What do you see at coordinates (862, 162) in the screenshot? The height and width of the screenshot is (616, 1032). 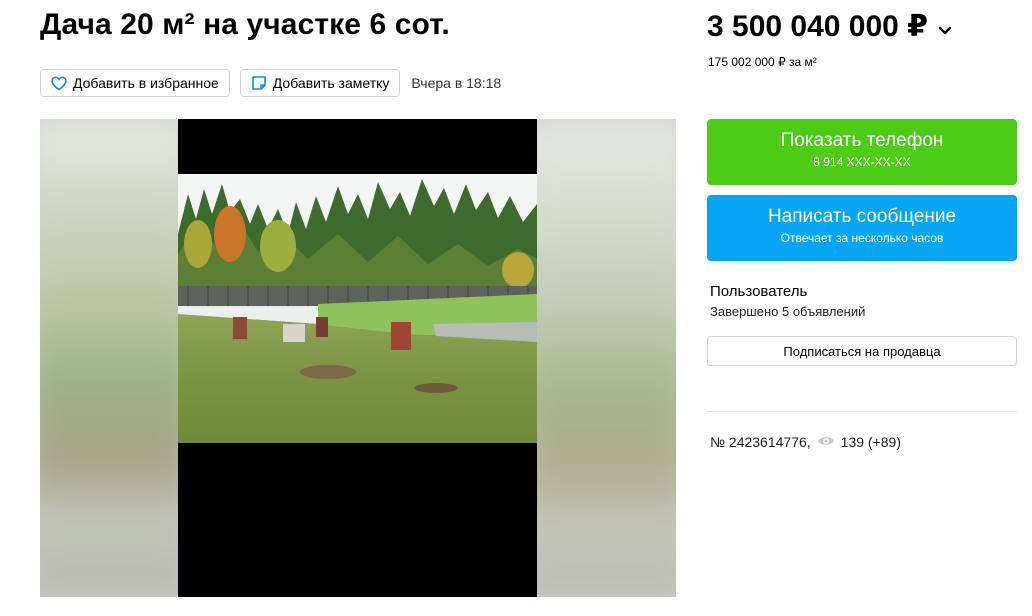 I see `phone-masked: 8 914 XXX-XX-XX` at bounding box center [862, 162].